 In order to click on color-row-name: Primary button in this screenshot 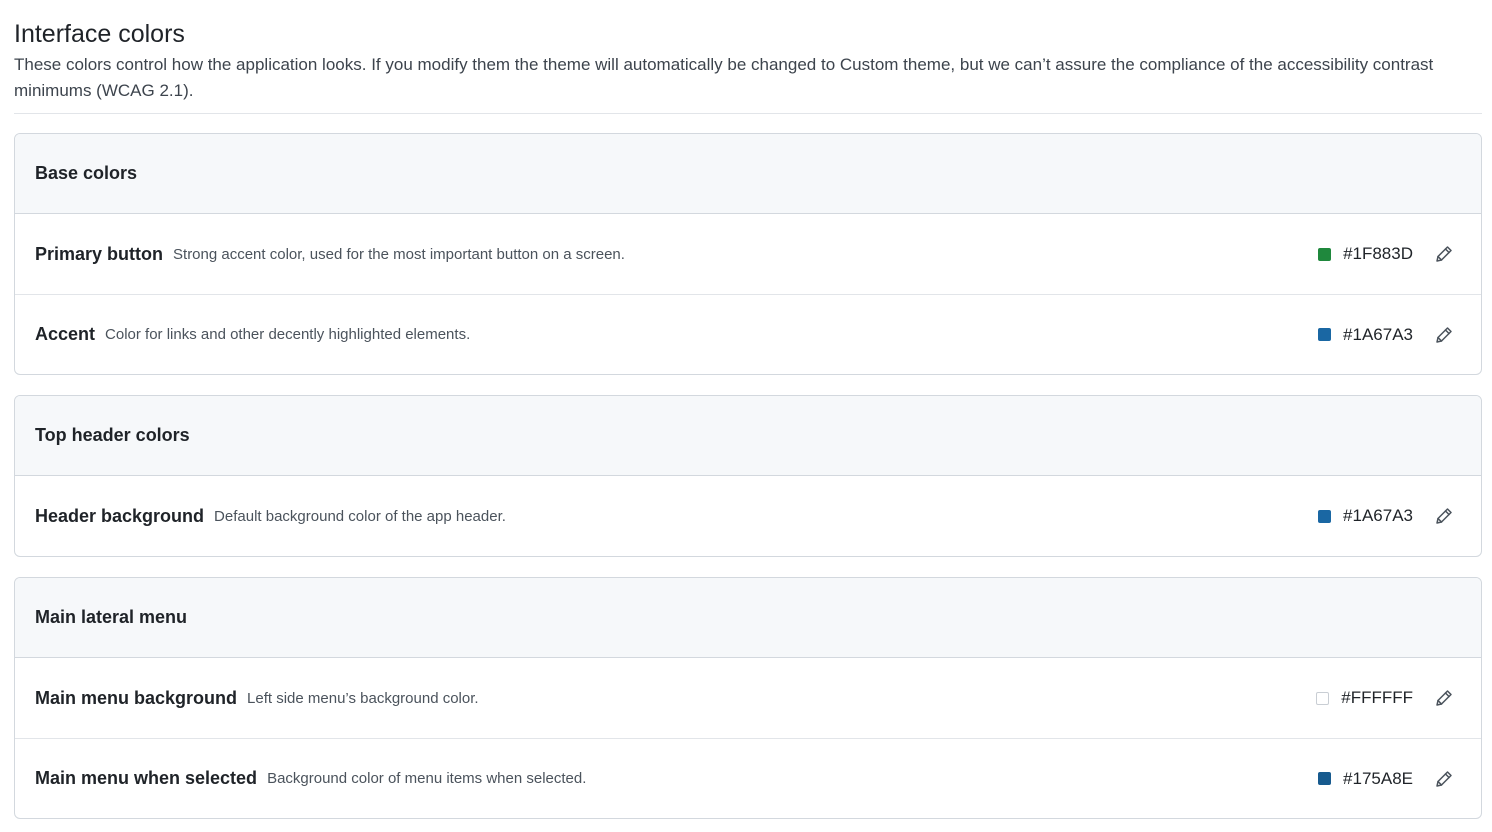, I will do `click(99, 253)`.